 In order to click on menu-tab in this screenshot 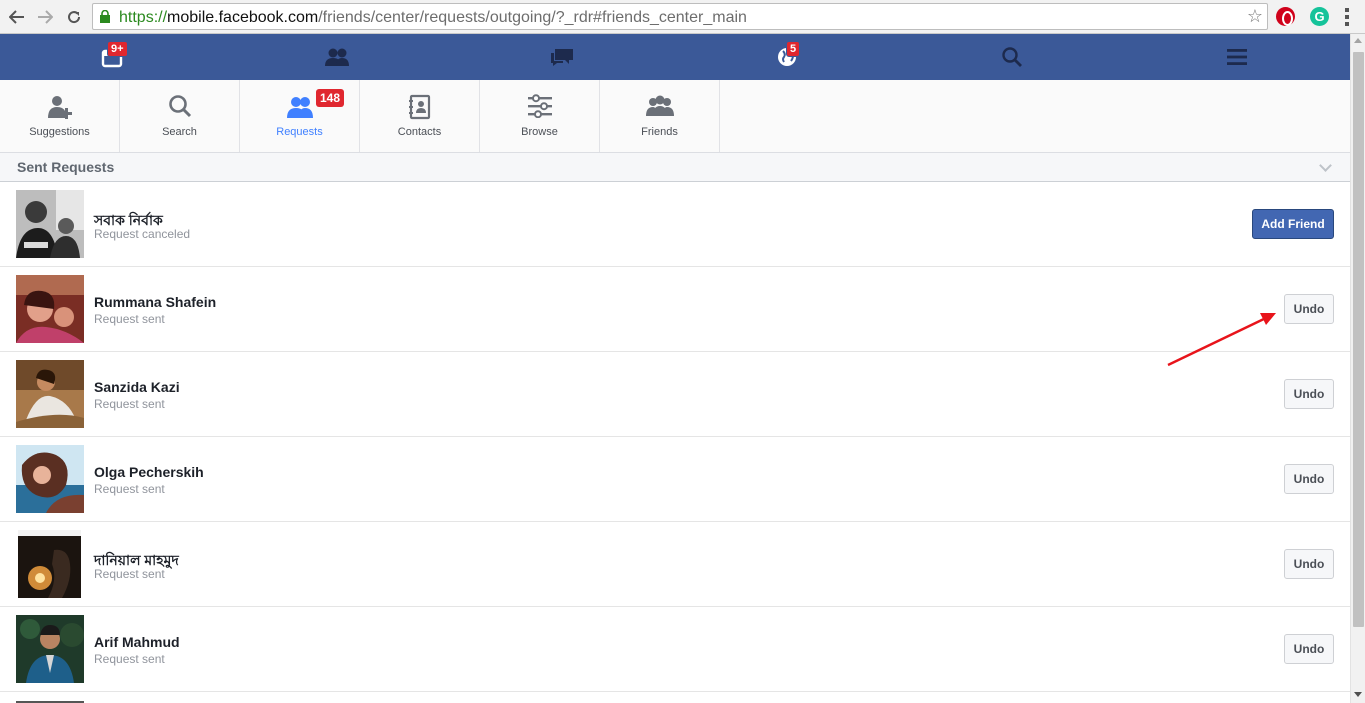, I will do `click(1237, 57)`.